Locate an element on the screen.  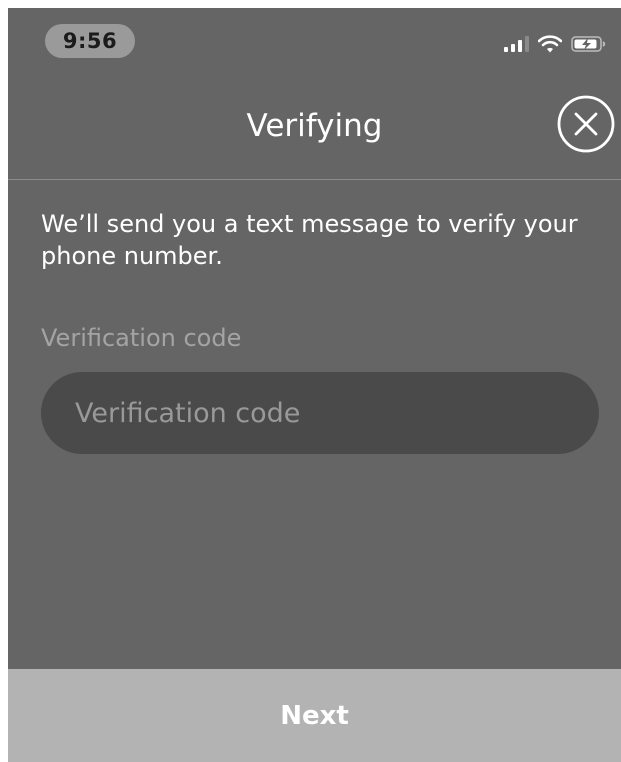
wifi-icon is located at coordinates (550, 44).